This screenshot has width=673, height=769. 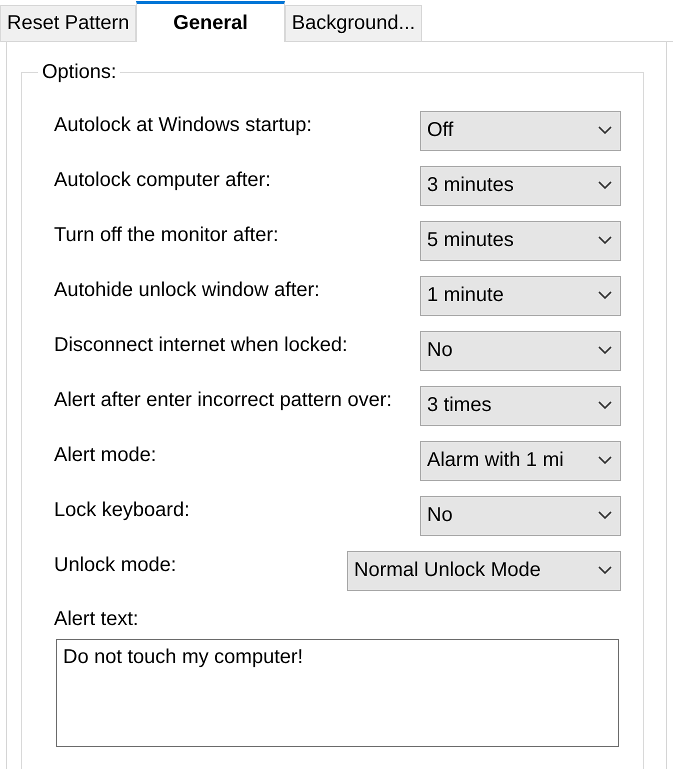 What do you see at coordinates (201, 345) in the screenshot?
I see `setting-label: Disconnect internet when locked:` at bounding box center [201, 345].